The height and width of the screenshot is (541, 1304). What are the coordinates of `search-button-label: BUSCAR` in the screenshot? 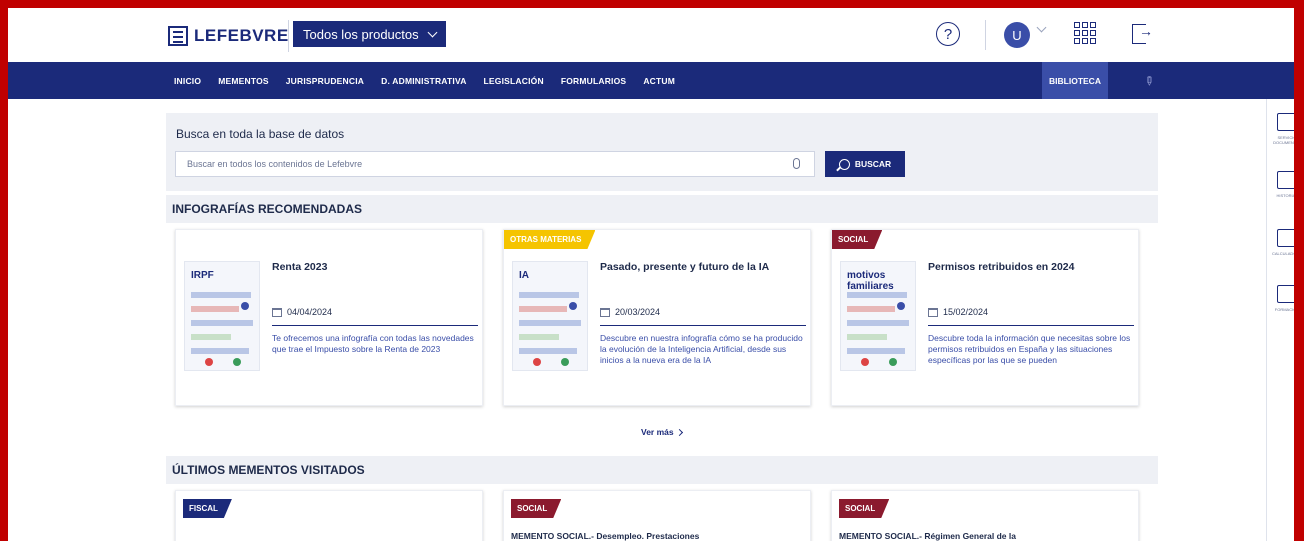 It's located at (873, 164).